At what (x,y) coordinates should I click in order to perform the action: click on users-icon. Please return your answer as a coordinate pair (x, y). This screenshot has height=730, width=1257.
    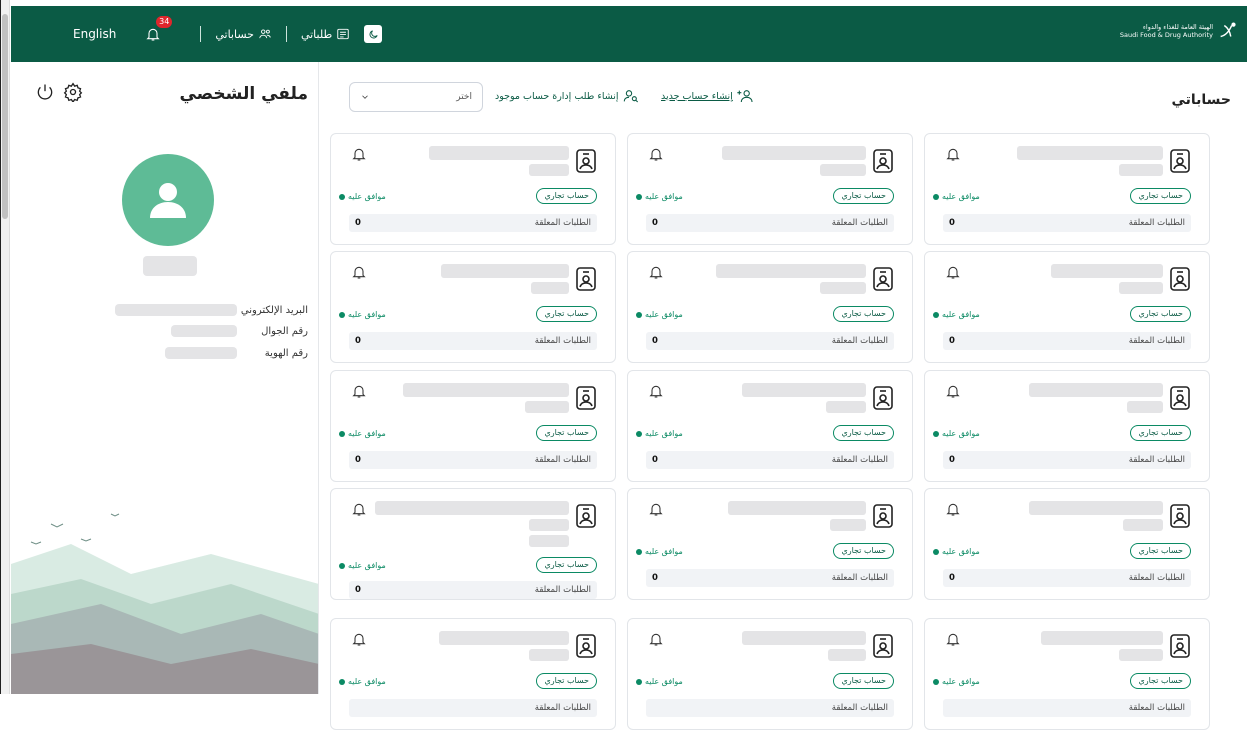
    Looking at the image, I should click on (265, 34).